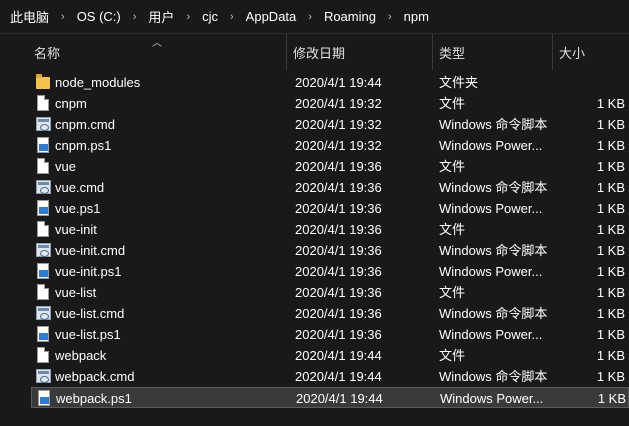 This screenshot has width=629, height=426. I want to click on file-name: vue-list.ps1, so click(88, 334).